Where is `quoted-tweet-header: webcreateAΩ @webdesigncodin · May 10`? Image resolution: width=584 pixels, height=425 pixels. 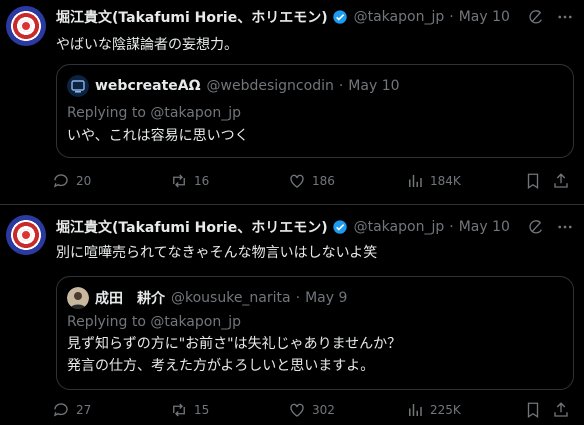 quoted-tweet-header: webcreateAΩ @webdesigncodin · May 10 is located at coordinates (233, 86).